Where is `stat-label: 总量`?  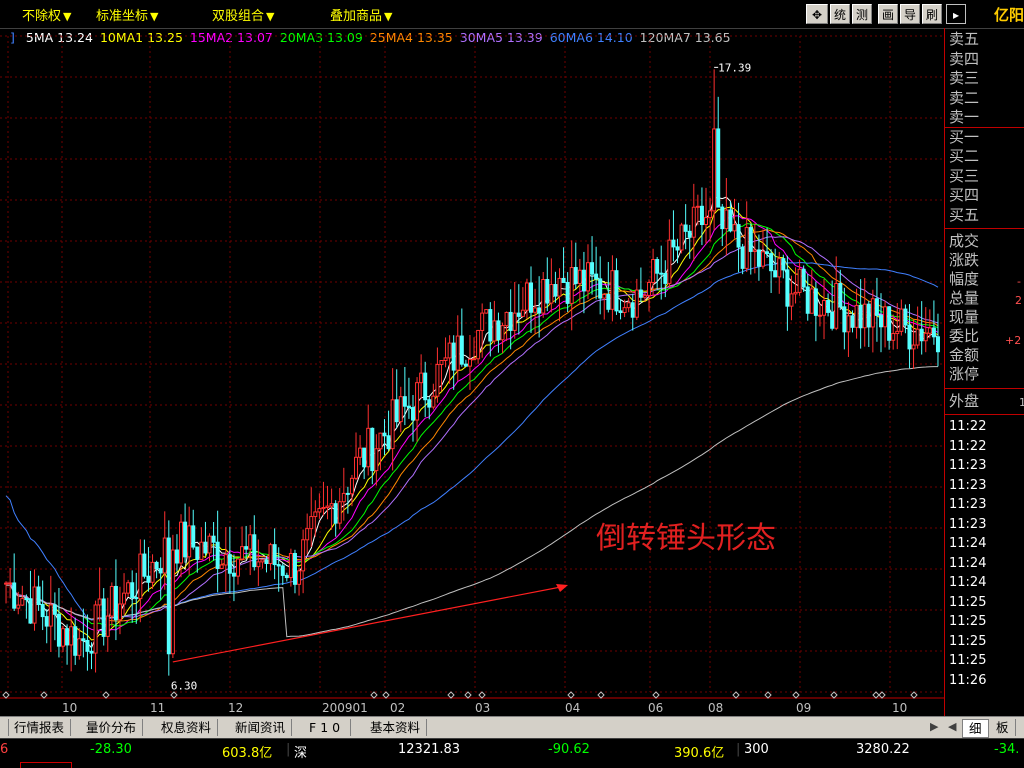 stat-label: 总量 is located at coordinates (964, 298).